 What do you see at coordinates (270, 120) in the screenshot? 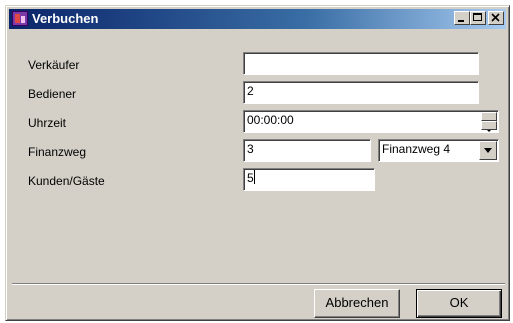
I see `uhrzeit-value: 00:00:00` at bounding box center [270, 120].